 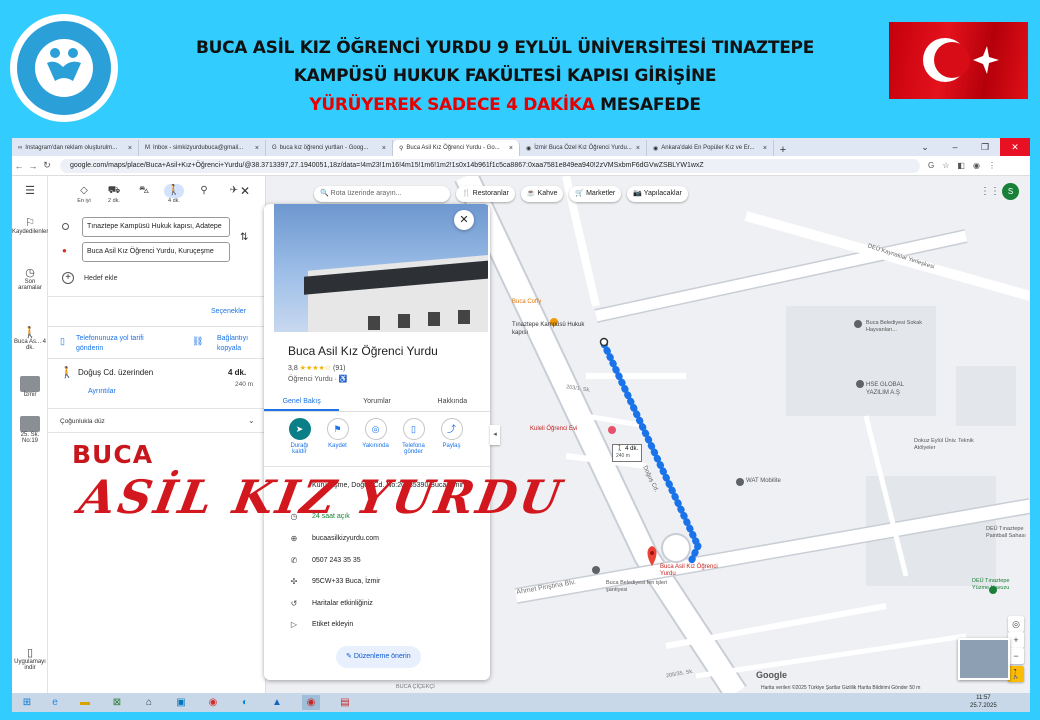 What do you see at coordinates (320, 624) in the screenshot?
I see `label-row: ▷ Etiket ekleyin` at bounding box center [320, 624].